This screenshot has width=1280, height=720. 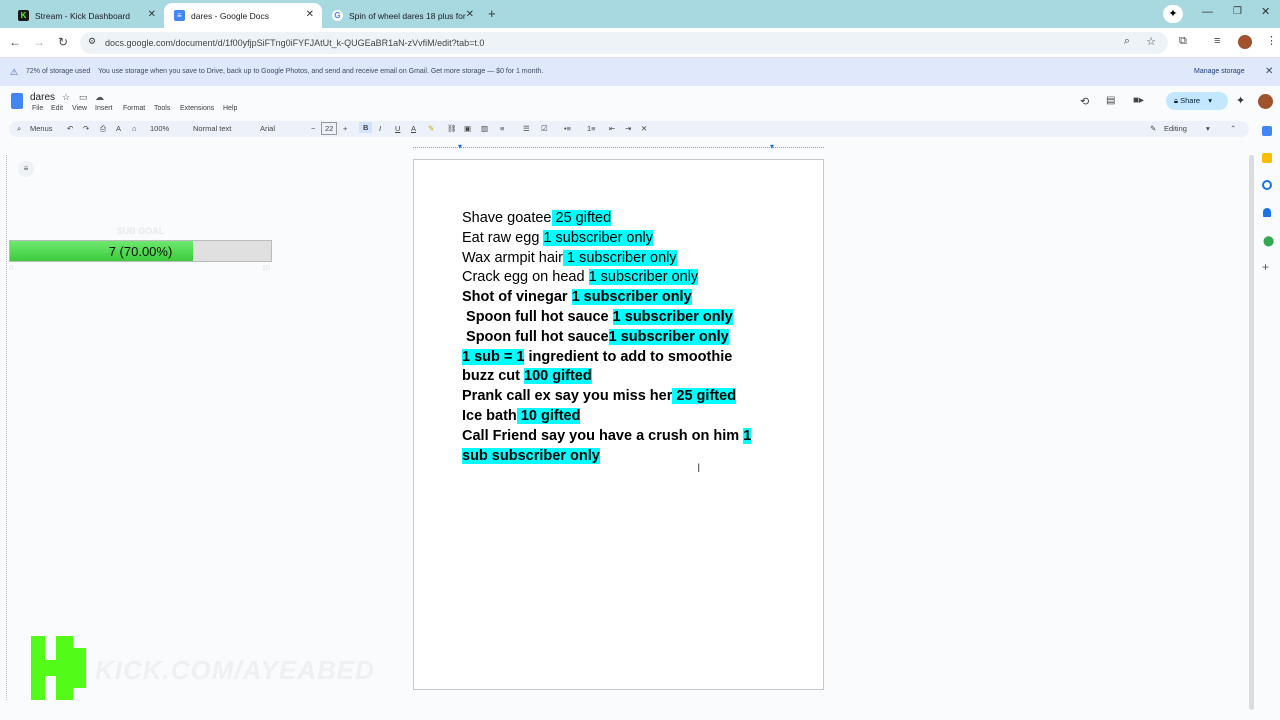 I want to click on doc-title: dares, so click(x=42, y=97).